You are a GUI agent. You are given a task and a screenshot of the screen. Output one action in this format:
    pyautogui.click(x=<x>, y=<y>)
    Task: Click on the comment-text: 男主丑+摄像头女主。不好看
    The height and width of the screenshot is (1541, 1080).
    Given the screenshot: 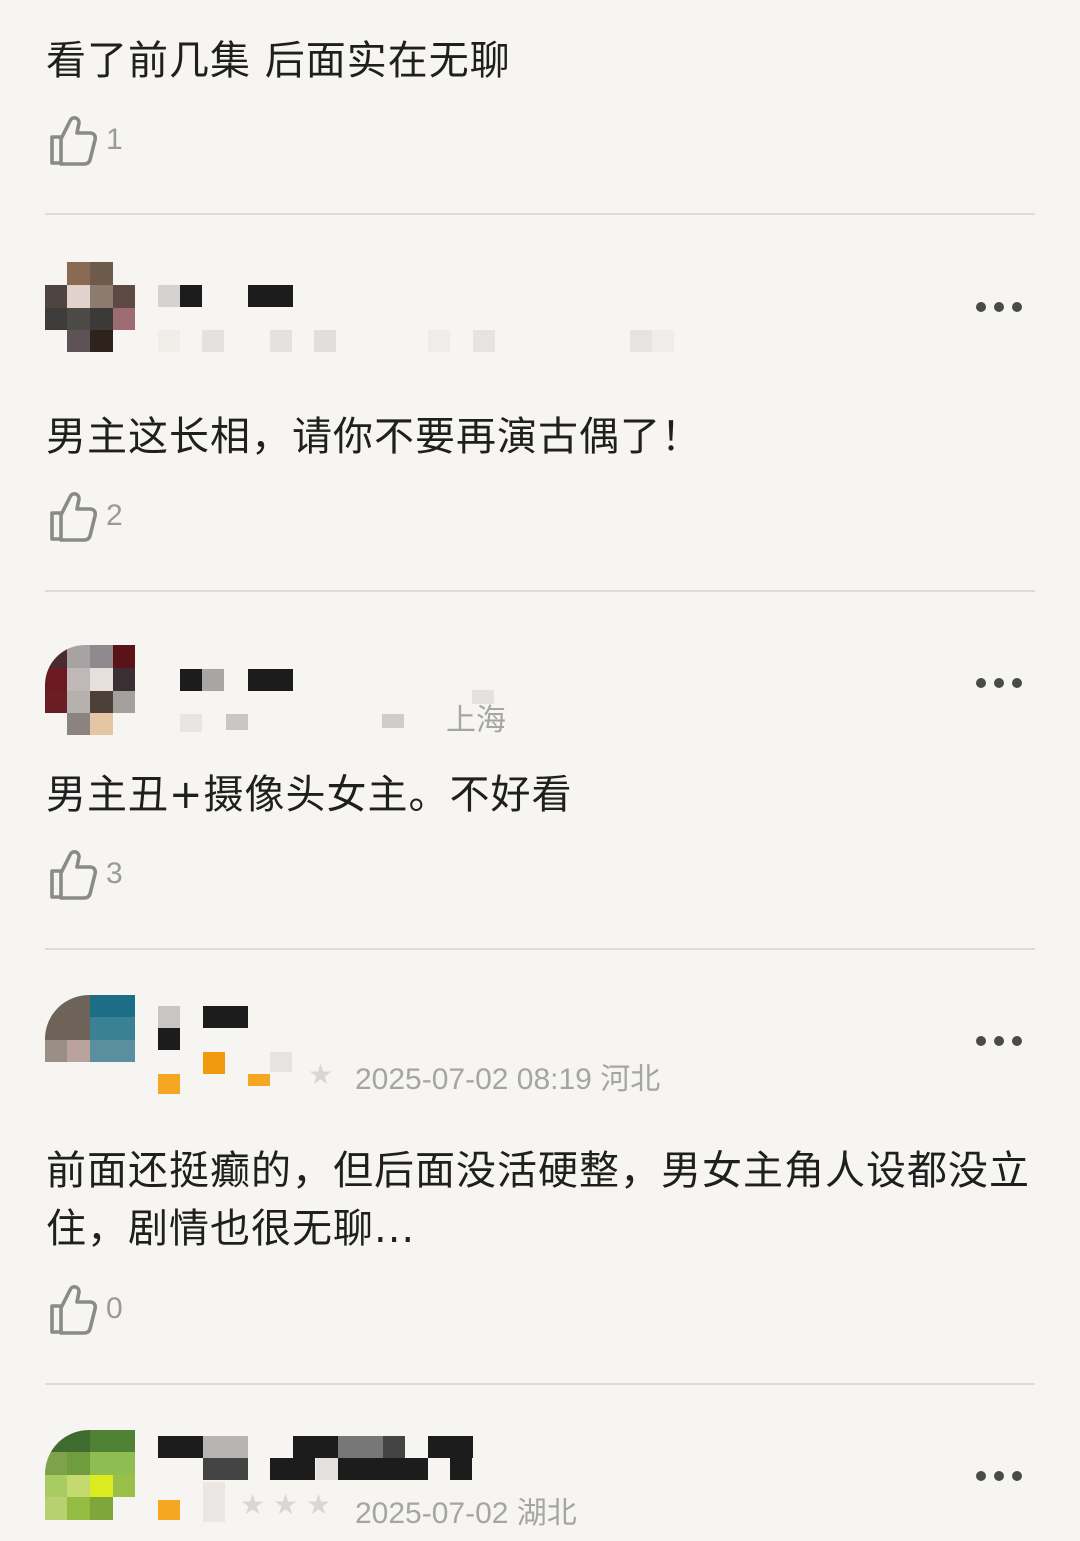 What is the action you would take?
    pyautogui.click(x=309, y=795)
    